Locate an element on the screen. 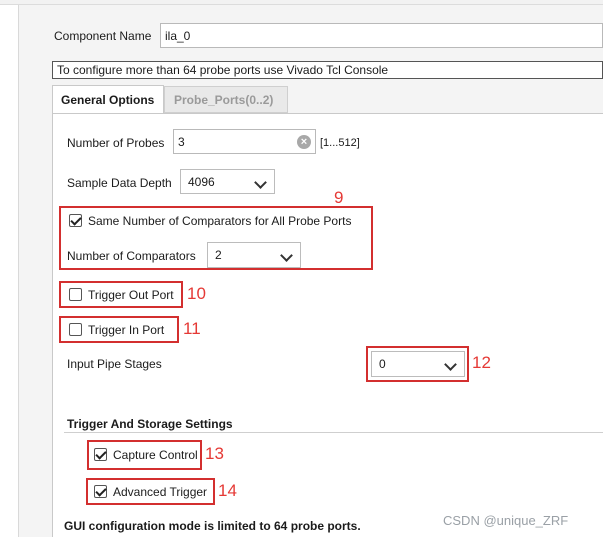 Image resolution: width=603 pixels, height=537 pixels. trigger-out-label: Trigger Out Port is located at coordinates (131, 295).